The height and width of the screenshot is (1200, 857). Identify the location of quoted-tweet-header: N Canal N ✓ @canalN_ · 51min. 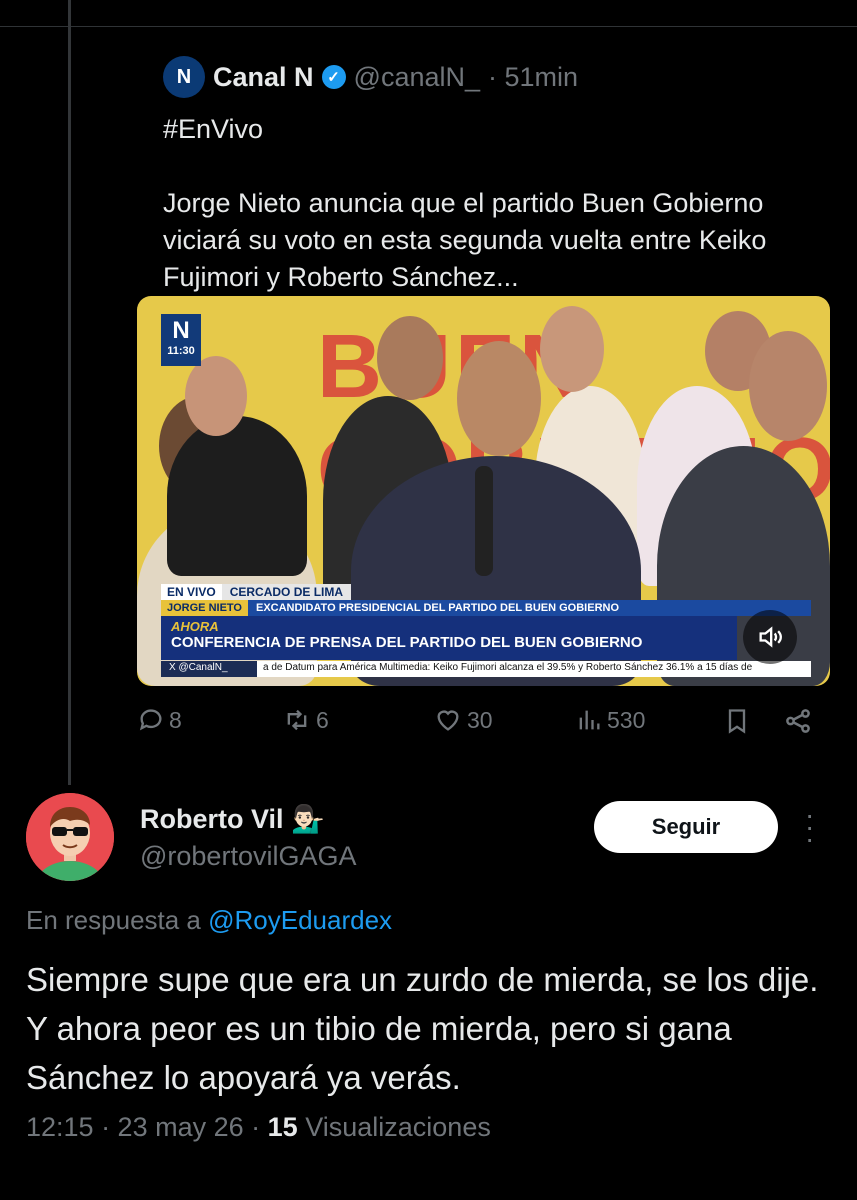
(370, 77).